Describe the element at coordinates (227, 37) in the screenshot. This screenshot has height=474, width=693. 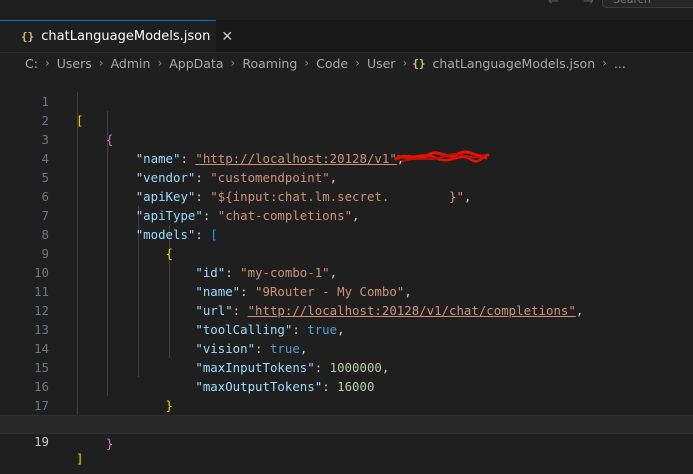
I see `close-icon: ✕` at that location.